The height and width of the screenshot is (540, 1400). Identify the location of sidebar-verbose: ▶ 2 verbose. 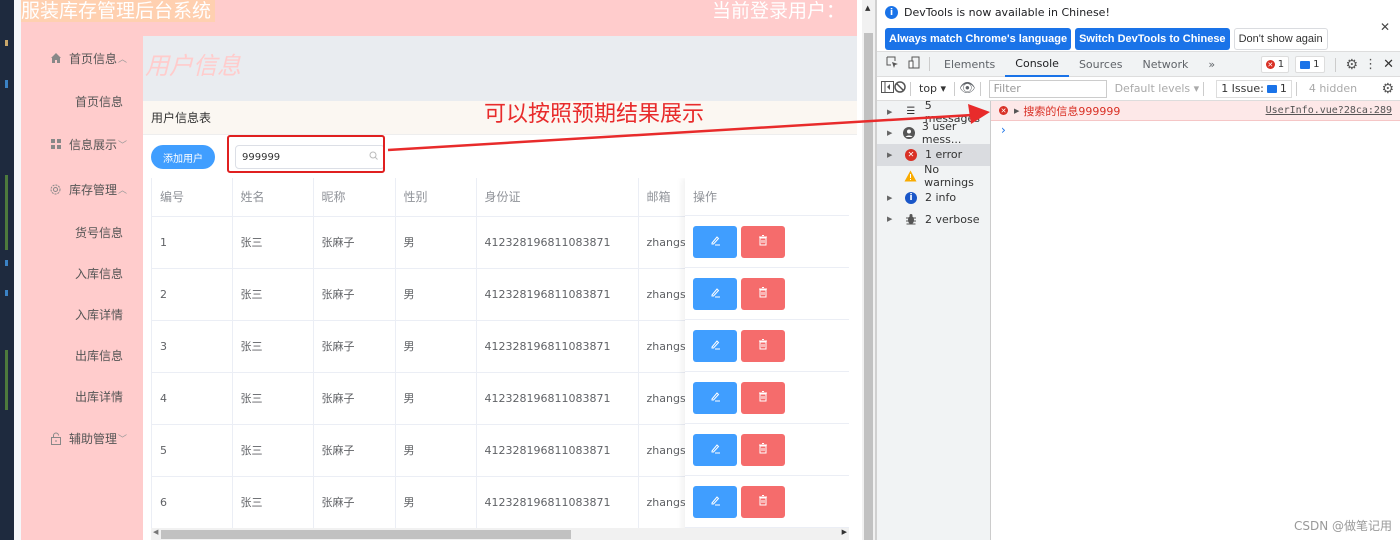
(933, 220).